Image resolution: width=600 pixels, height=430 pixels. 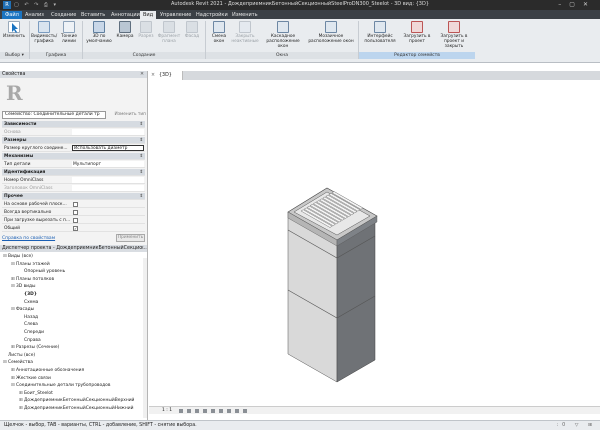 What do you see at coordinates (99, 32) in the screenshot?
I see `default-3d-view-button: 3D по умолчанию` at bounding box center [99, 32].